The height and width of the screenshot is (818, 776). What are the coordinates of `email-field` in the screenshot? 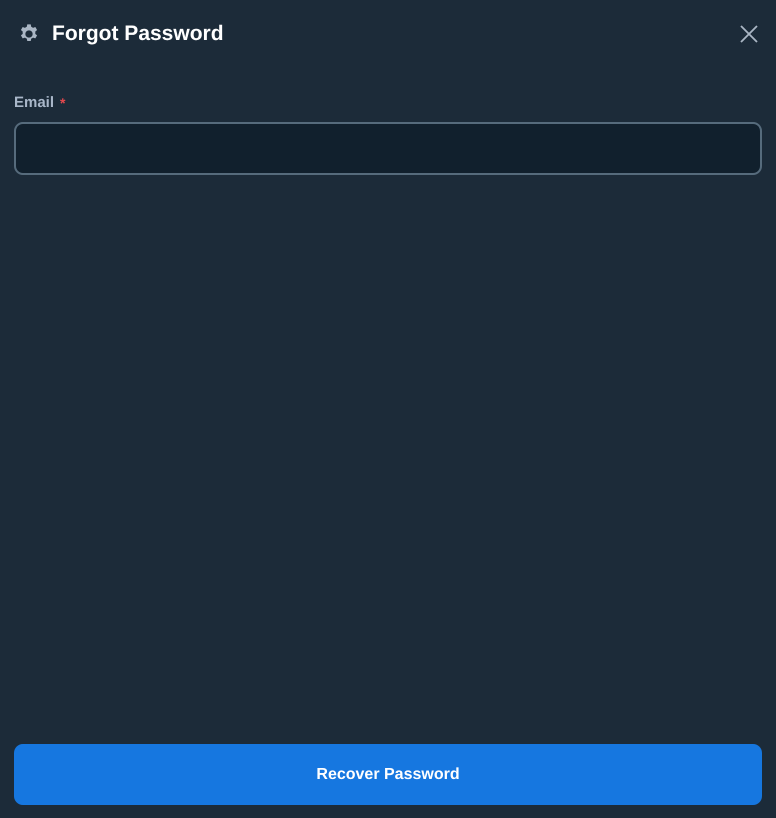 It's located at (388, 148).